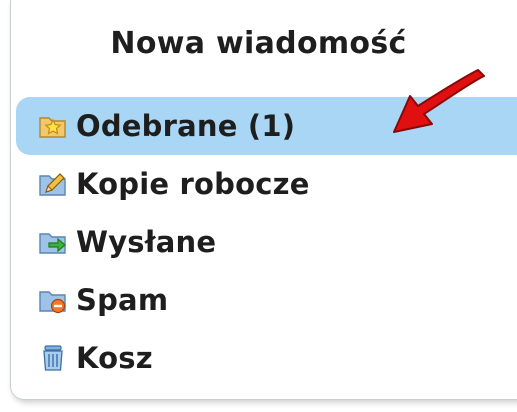 Image resolution: width=517 pixels, height=412 pixels. I want to click on compose-new-message-link: Nowa wiadomość, so click(258, 43).